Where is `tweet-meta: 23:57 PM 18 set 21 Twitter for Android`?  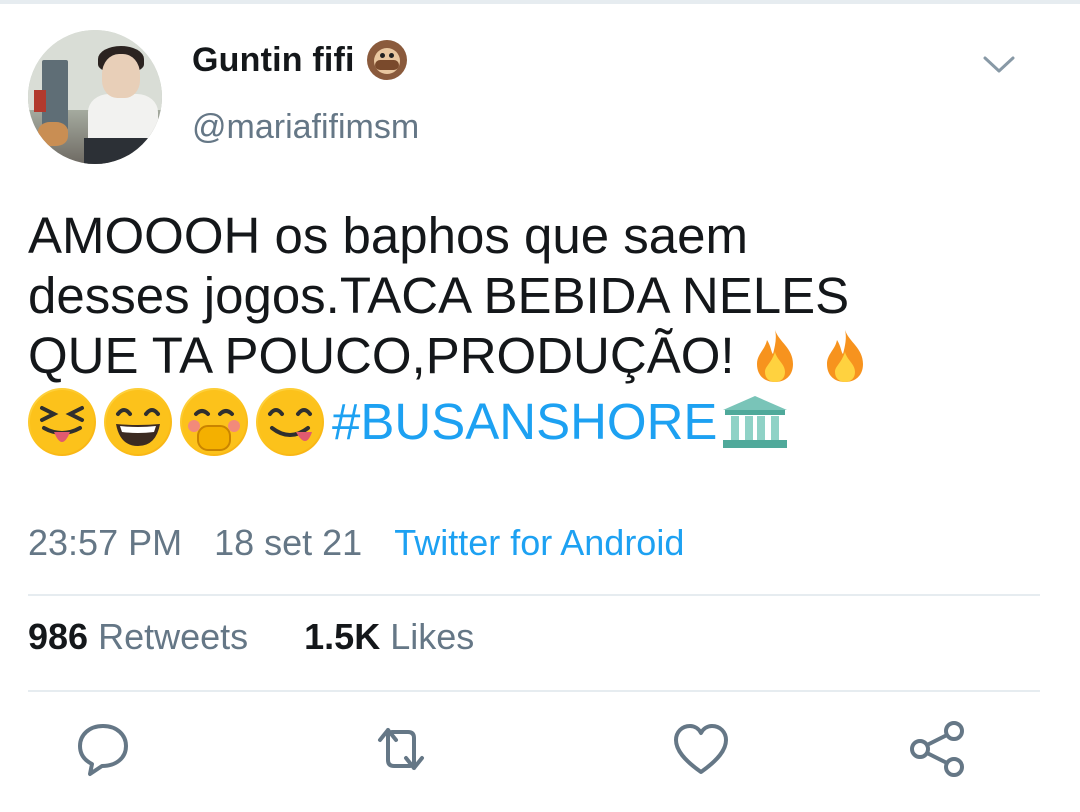
tweet-meta: 23:57 PM 18 set 21 Twitter for Android is located at coordinates (356, 543).